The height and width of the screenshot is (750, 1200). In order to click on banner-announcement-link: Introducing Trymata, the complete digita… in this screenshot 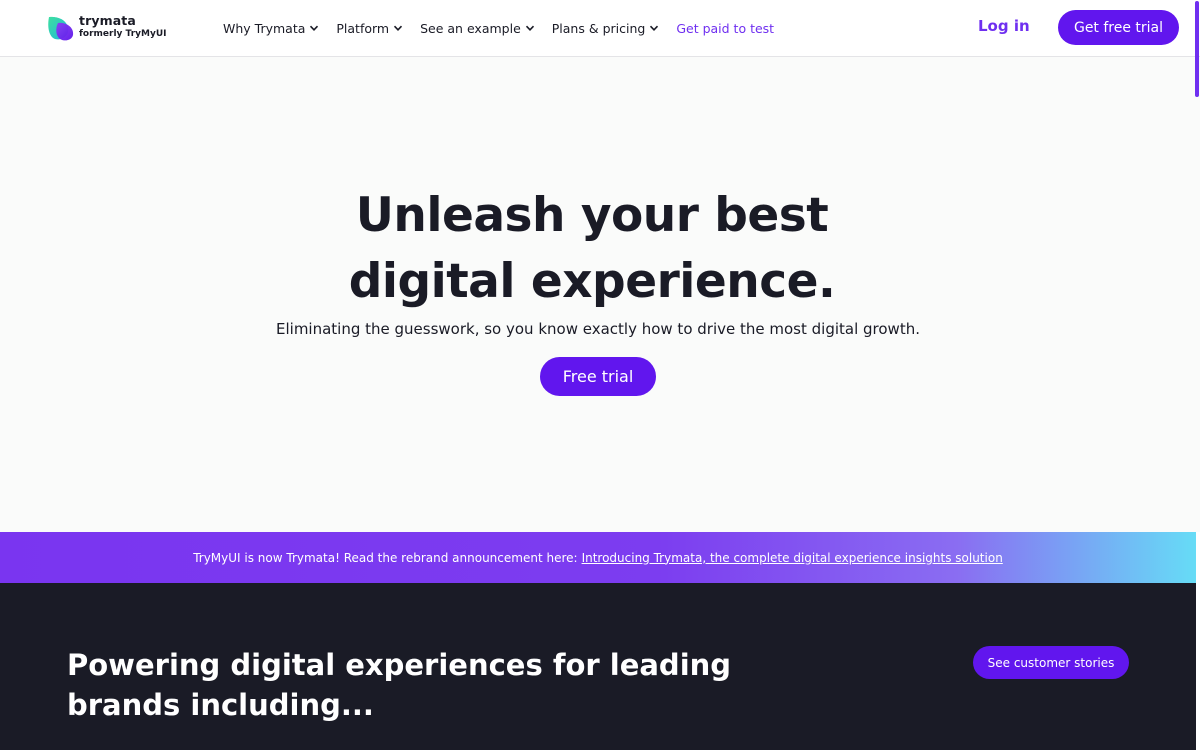, I will do `click(792, 558)`.